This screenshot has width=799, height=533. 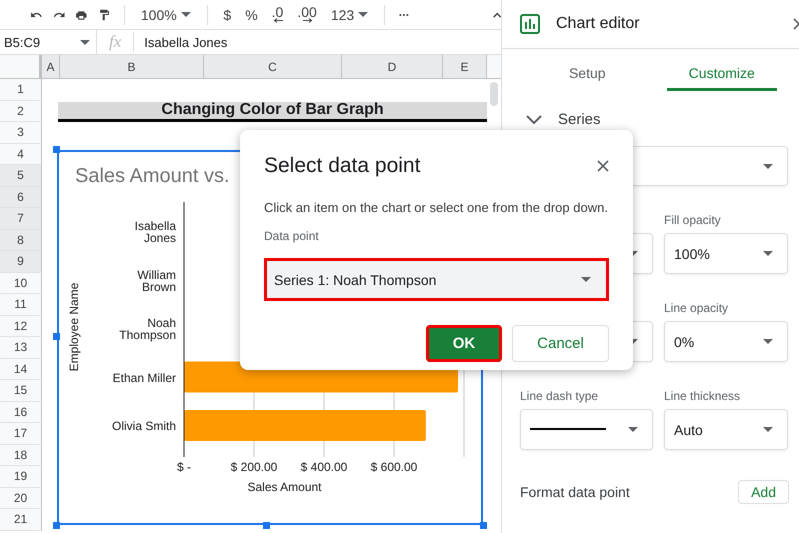 What do you see at coordinates (560, 397) in the screenshot?
I see `field-label: Line dash type` at bounding box center [560, 397].